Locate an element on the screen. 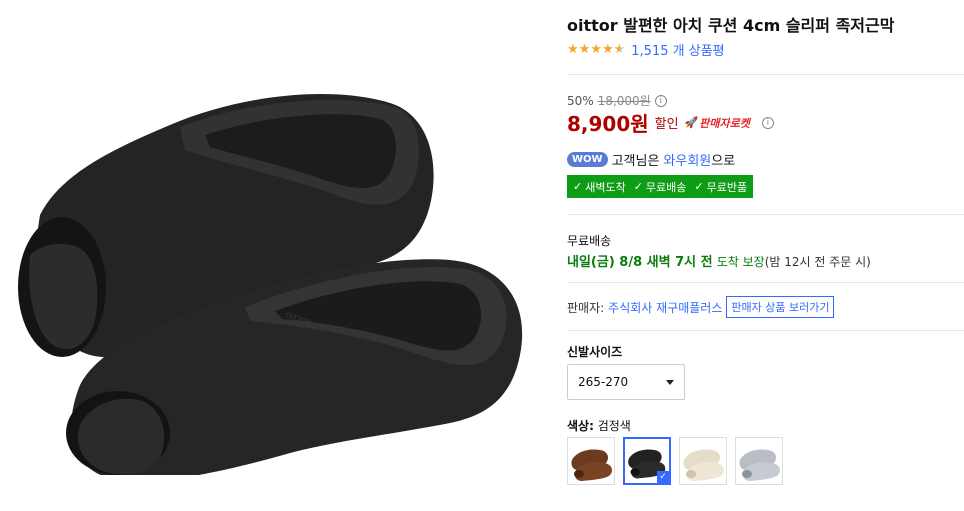 The height and width of the screenshot is (511, 964). rating-row: ★ ★ ★ ★ ★ 1,515 개 상품평 is located at coordinates (646, 49).